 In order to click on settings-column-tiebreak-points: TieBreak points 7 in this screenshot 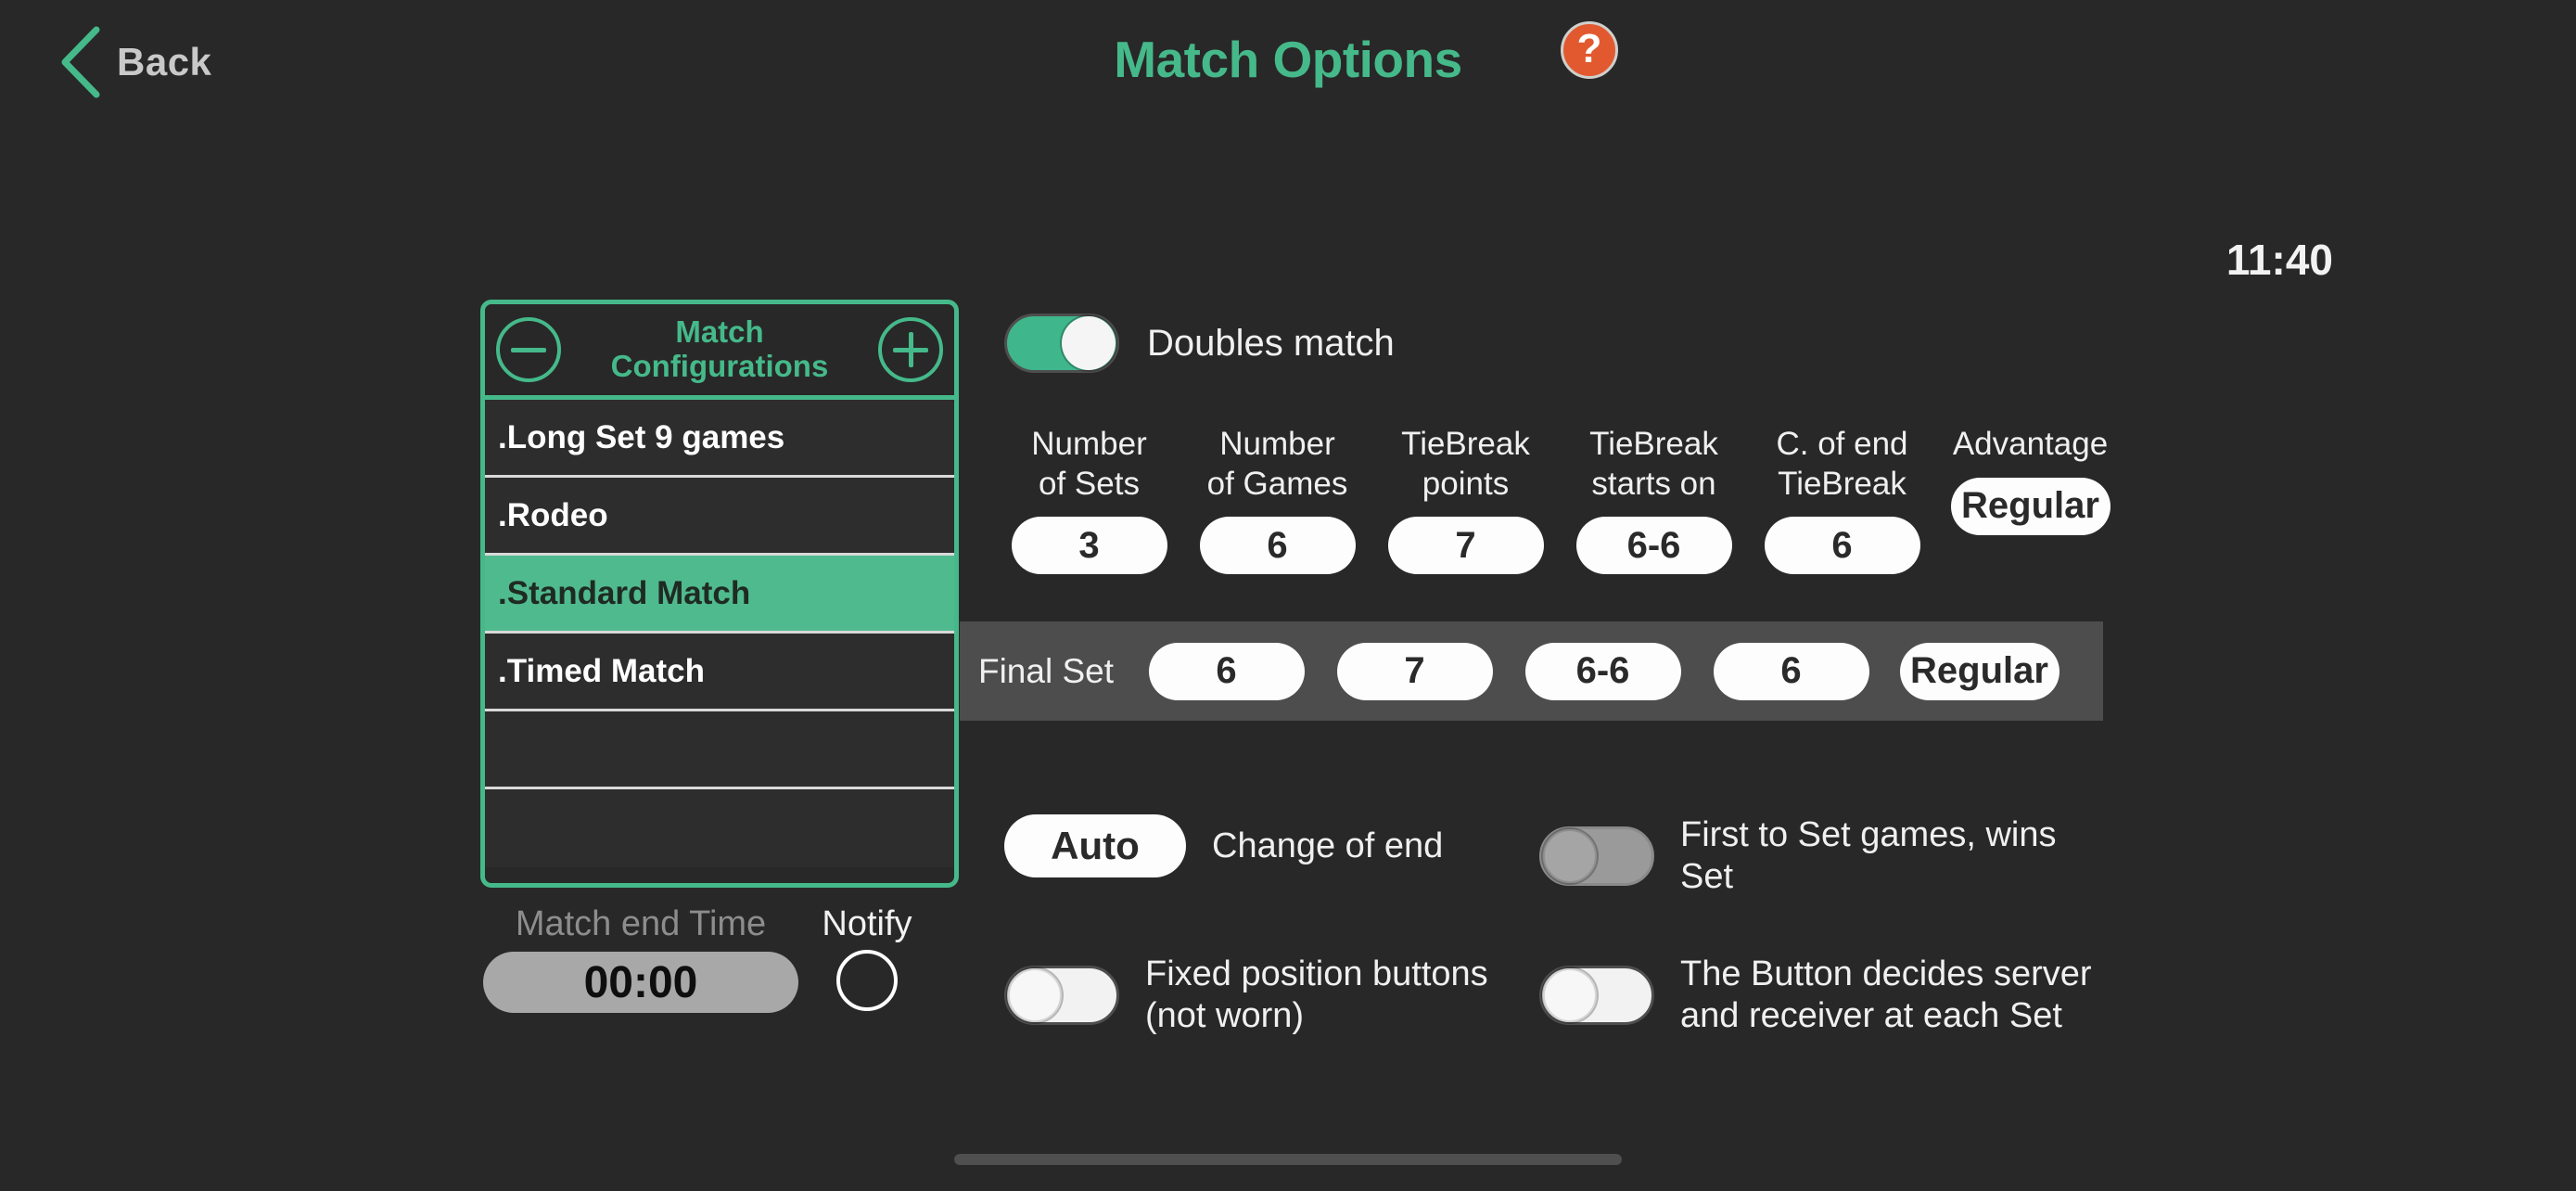, I will do `click(1465, 500)`.